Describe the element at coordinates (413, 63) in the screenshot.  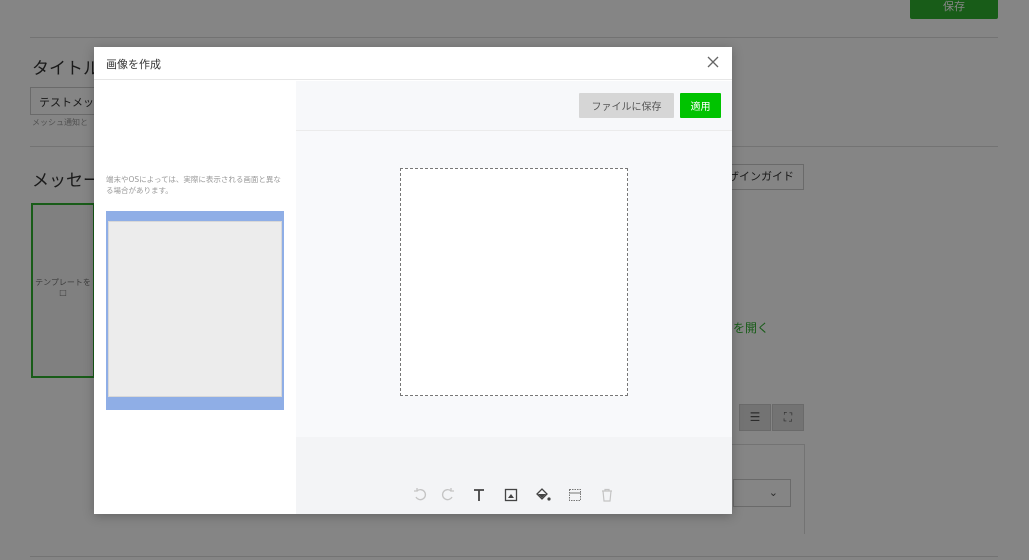
I see `modal-header: 画像を作成` at that location.